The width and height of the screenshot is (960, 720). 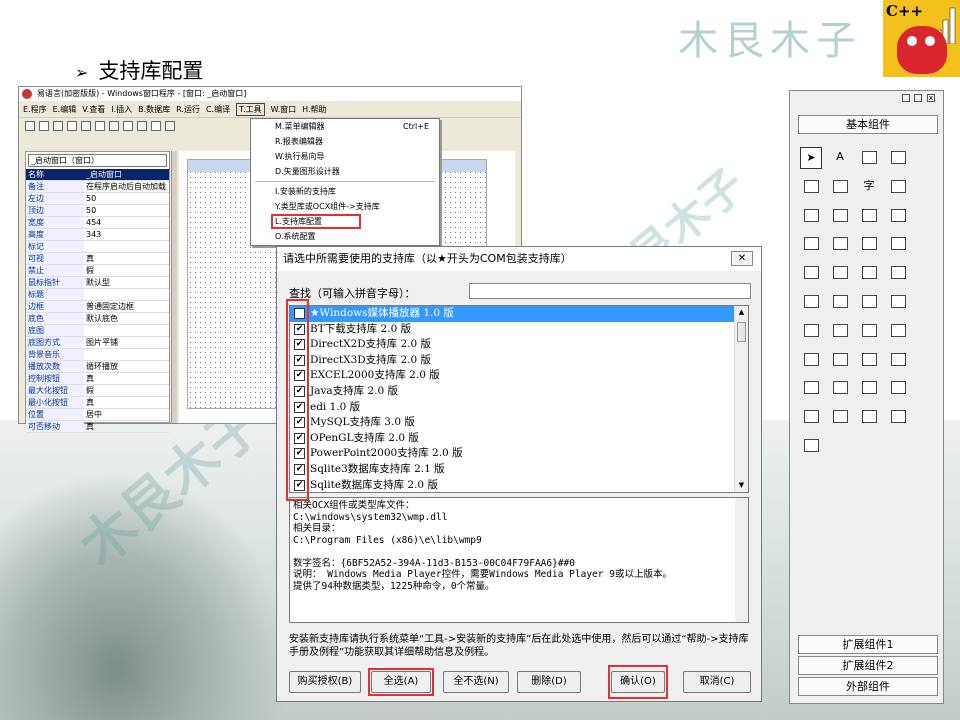 I want to click on transfer-tool-icon, so click(x=869, y=360).